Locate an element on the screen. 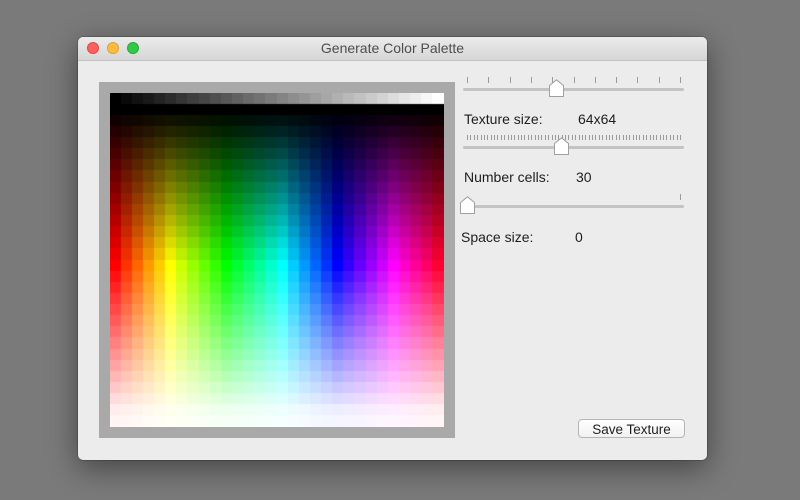  texture-size-ticks is located at coordinates (574, 80).